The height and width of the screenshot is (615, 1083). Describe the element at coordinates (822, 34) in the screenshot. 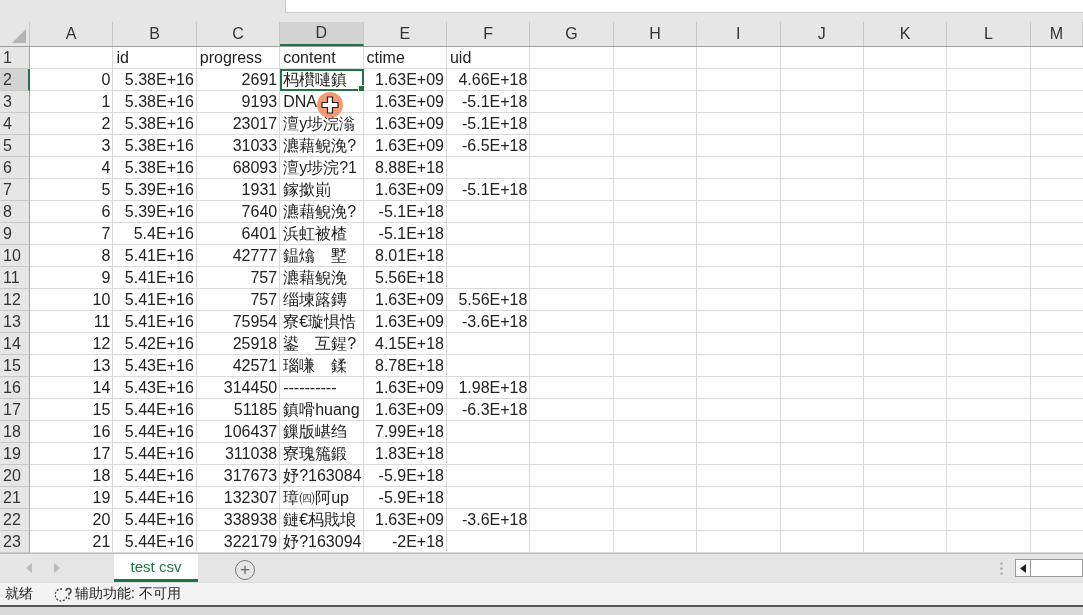

I see `column-header: J` at that location.